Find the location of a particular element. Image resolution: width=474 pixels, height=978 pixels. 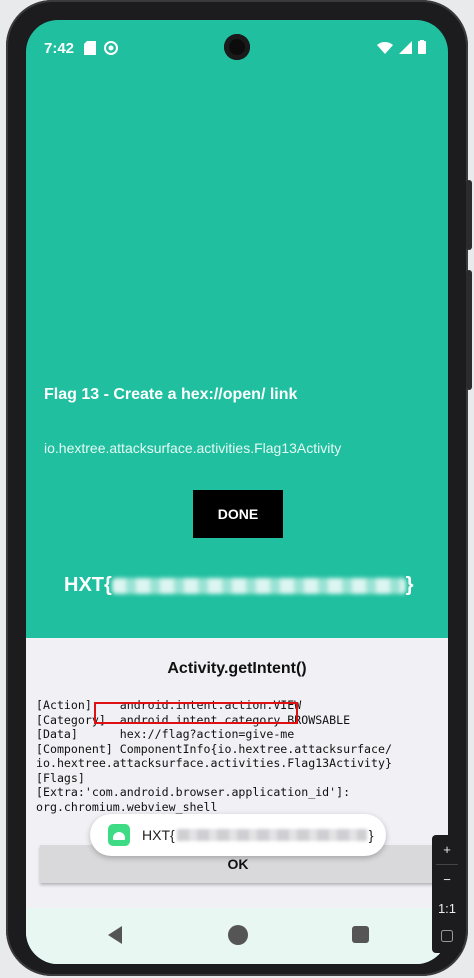

status-system-icons is located at coordinates (401, 47).